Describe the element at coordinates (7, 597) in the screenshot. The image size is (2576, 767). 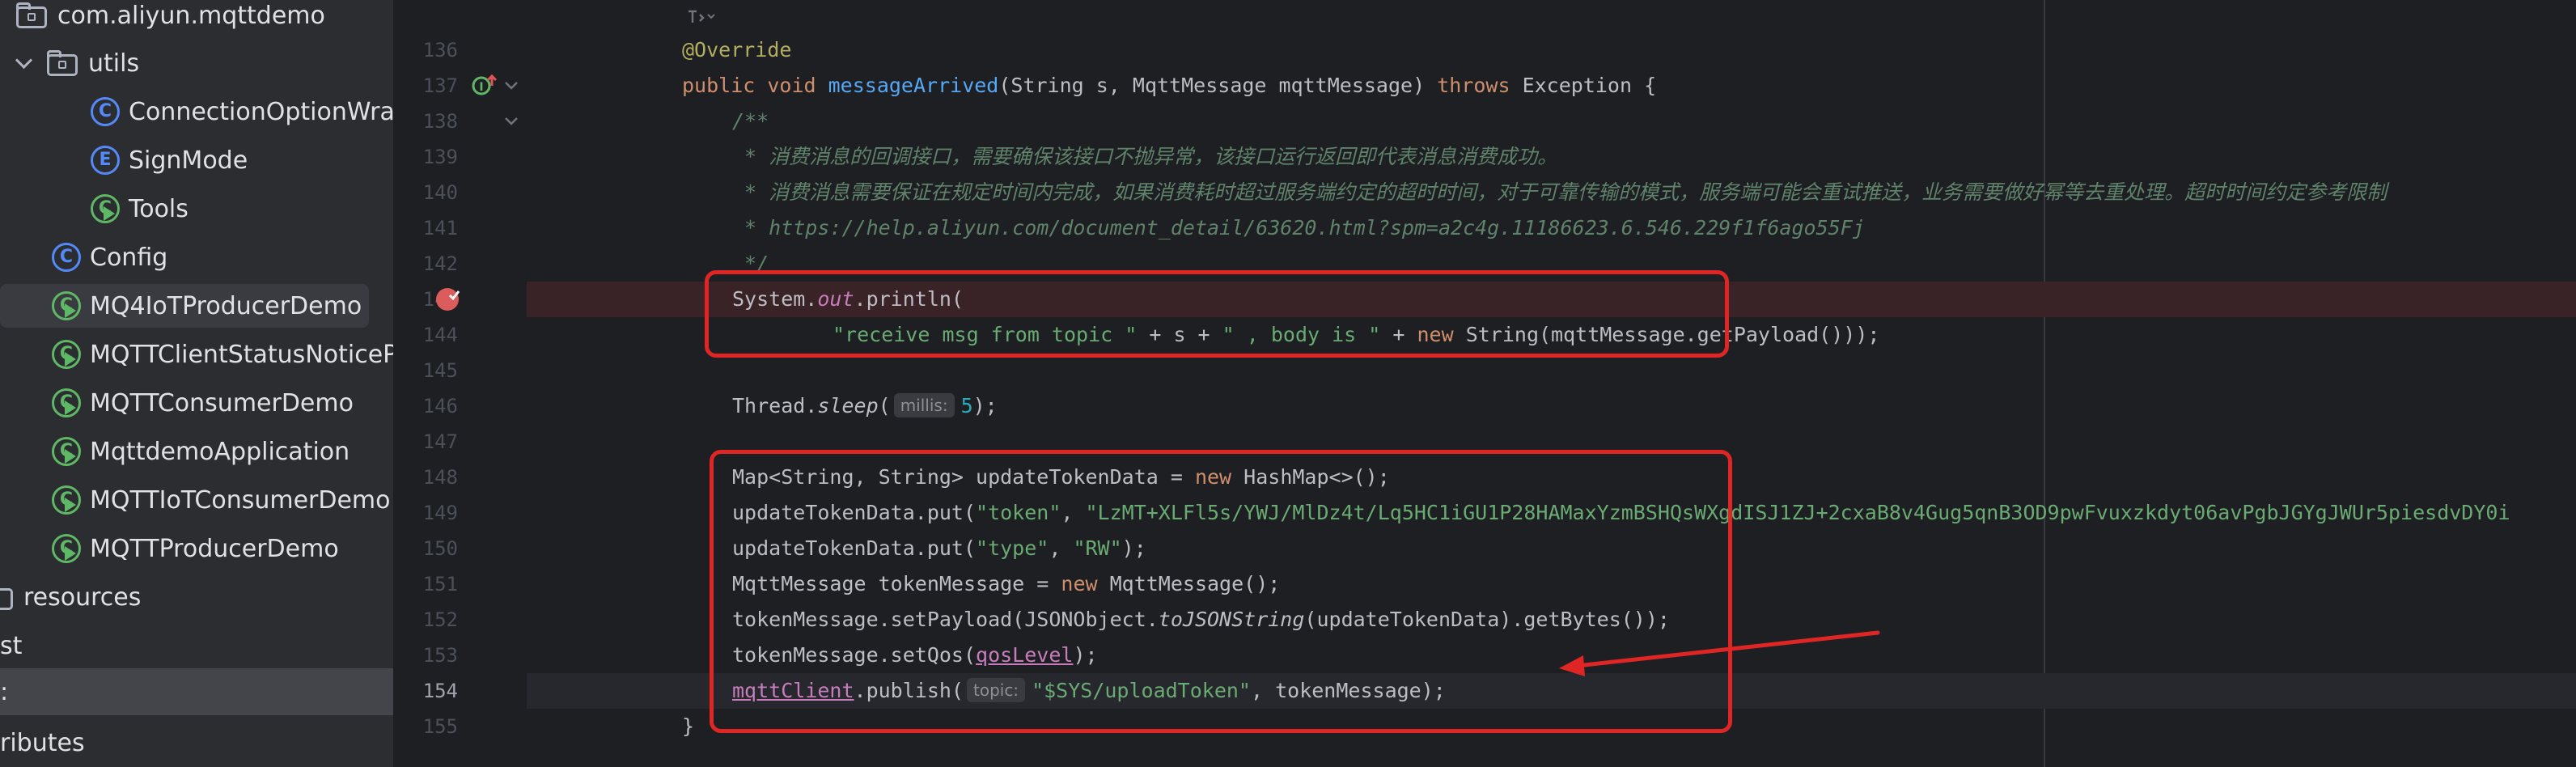
I see `folder-icon` at that location.